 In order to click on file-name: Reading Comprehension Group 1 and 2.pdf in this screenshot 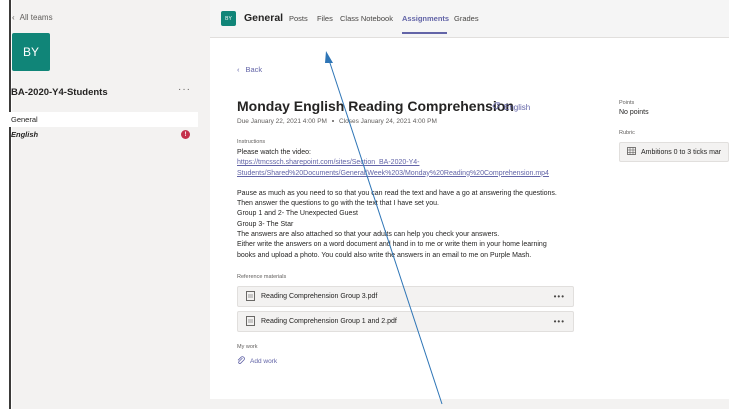, I will do `click(329, 321)`.